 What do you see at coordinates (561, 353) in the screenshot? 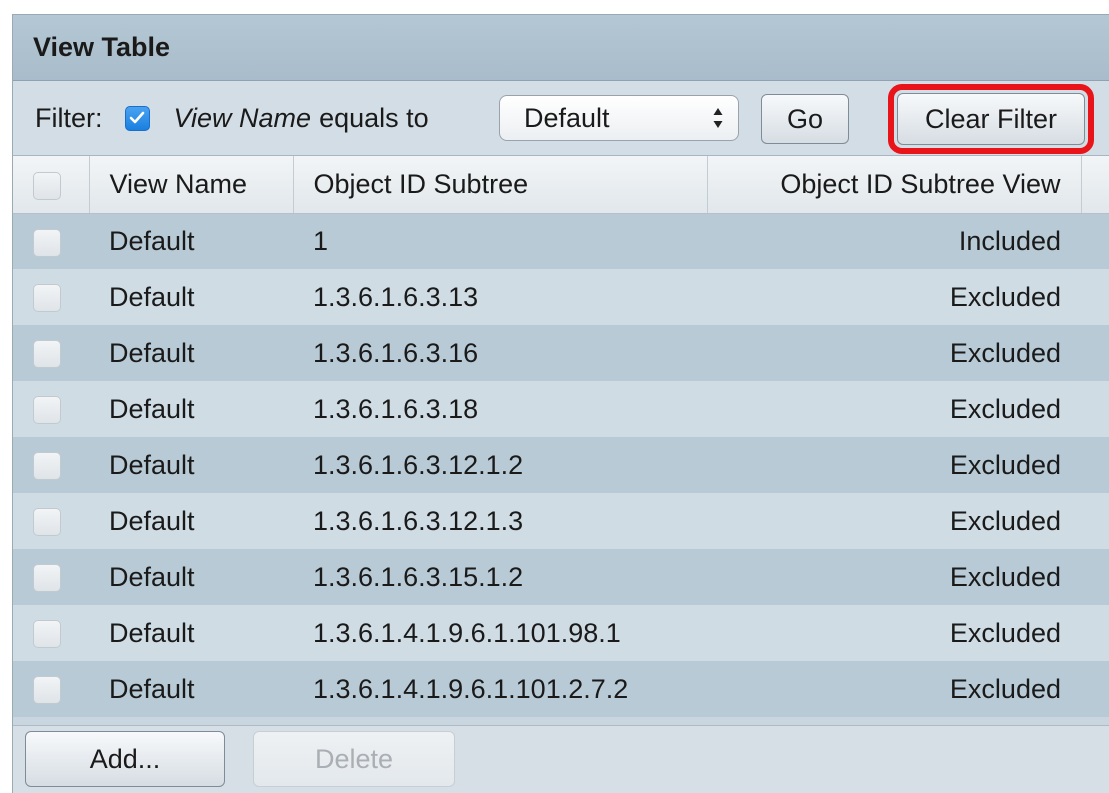
I see `table-row: Default 1.3.6.1.6.3.16 Excluded` at bounding box center [561, 353].